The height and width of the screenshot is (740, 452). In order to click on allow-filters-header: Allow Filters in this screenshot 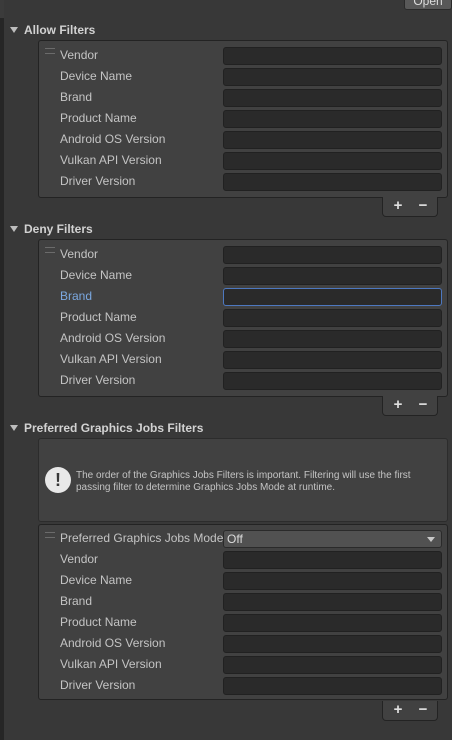, I will do `click(52, 30)`.